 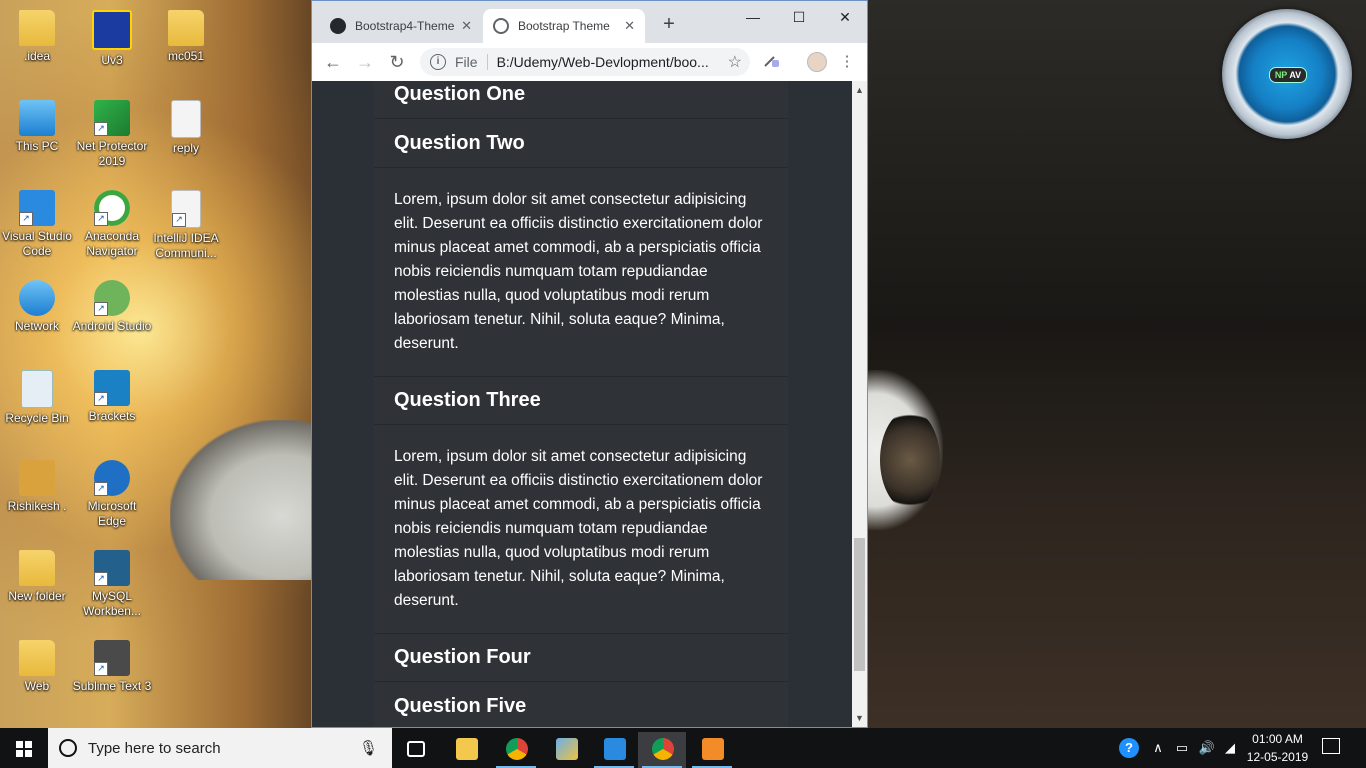 What do you see at coordinates (859, 718) in the screenshot?
I see `scroll-down-arrow-icon: ▼` at bounding box center [859, 718].